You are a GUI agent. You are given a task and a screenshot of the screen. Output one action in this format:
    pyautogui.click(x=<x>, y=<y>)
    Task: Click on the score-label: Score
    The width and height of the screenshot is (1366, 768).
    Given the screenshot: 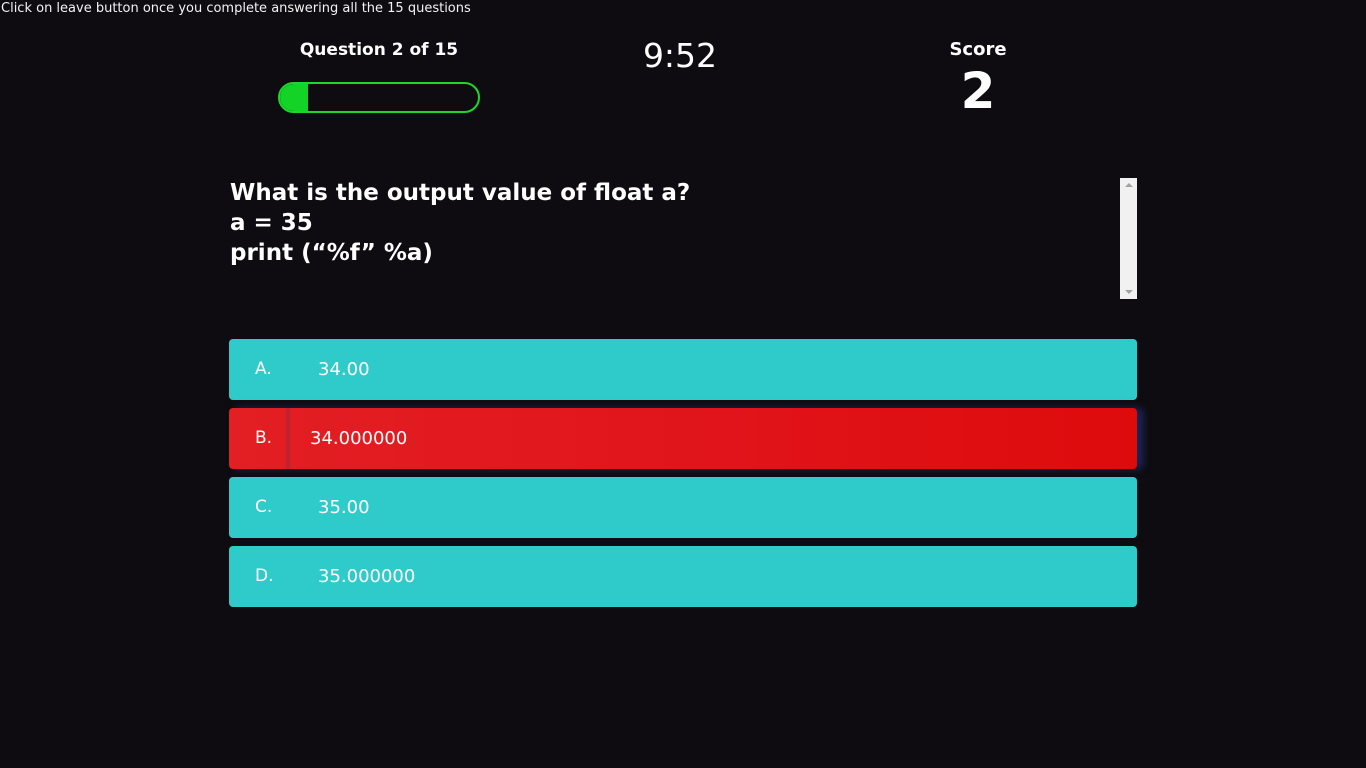 What is the action you would take?
    pyautogui.click(x=978, y=49)
    